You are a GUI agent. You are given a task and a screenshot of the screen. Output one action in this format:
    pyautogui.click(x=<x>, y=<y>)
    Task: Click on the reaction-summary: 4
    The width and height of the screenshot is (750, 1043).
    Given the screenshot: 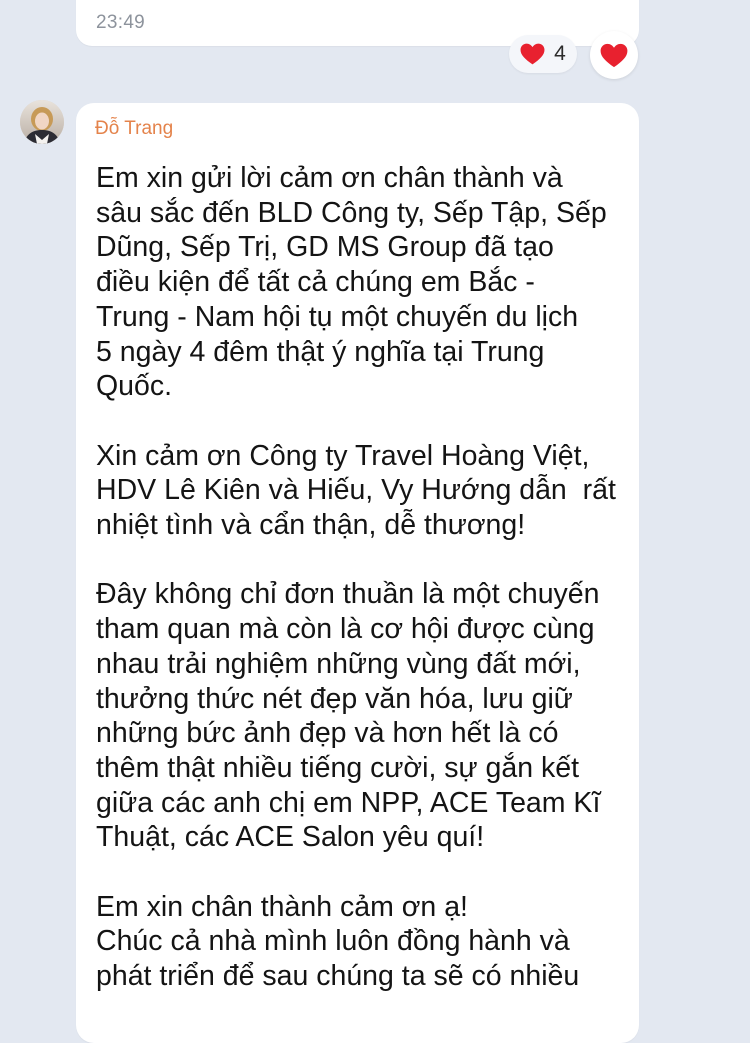 What is the action you would take?
    pyautogui.click(x=543, y=54)
    